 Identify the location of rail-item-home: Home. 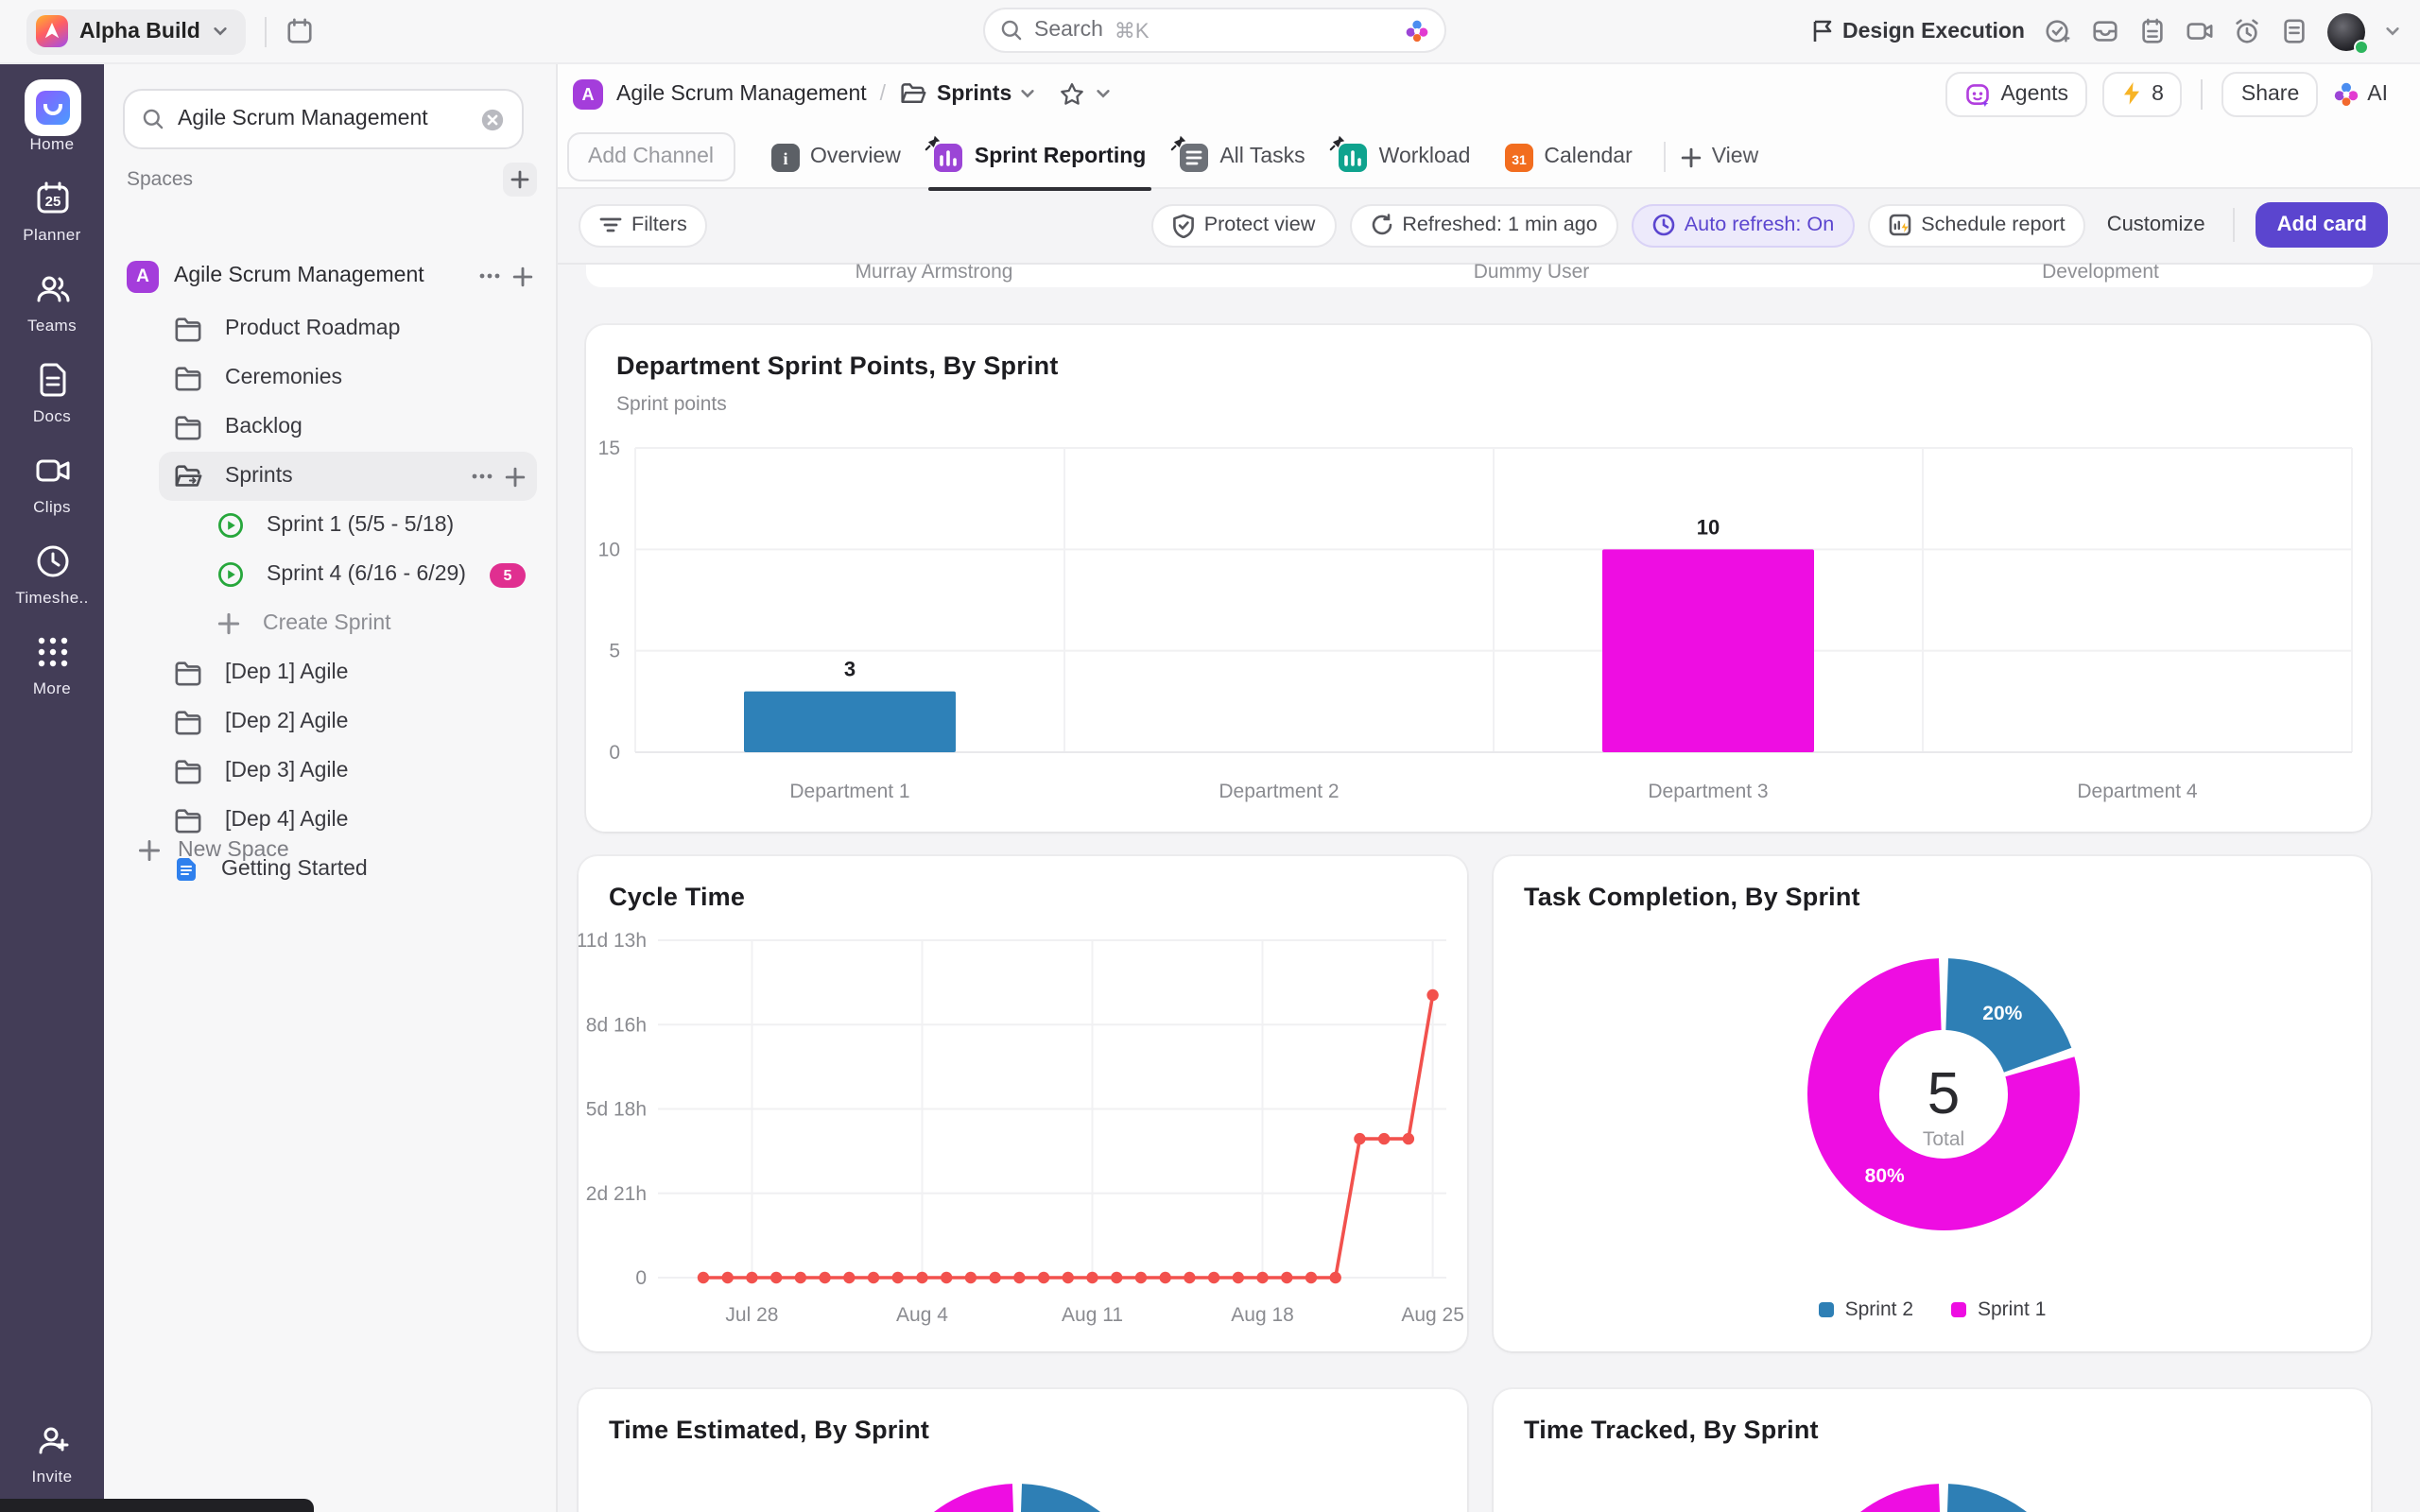
(52, 116).